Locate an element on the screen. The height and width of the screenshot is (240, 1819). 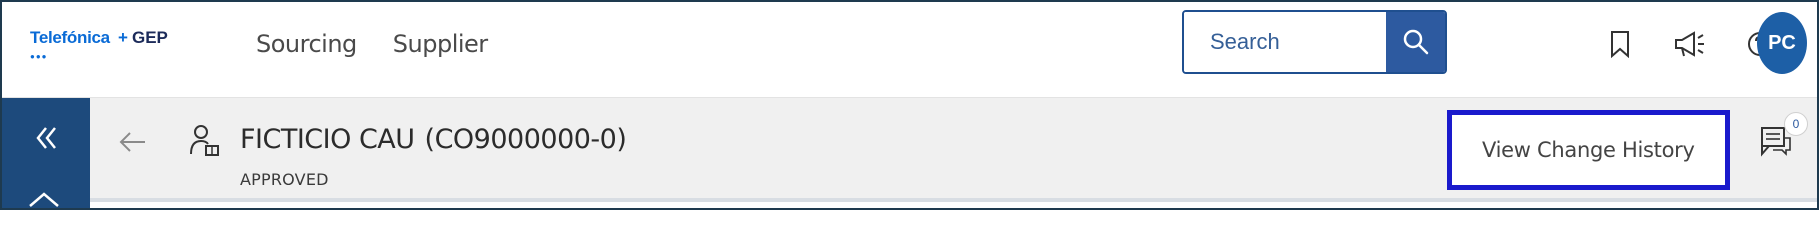
page-title: FICTICIO CAU (CO9000000-0) is located at coordinates (433, 139).